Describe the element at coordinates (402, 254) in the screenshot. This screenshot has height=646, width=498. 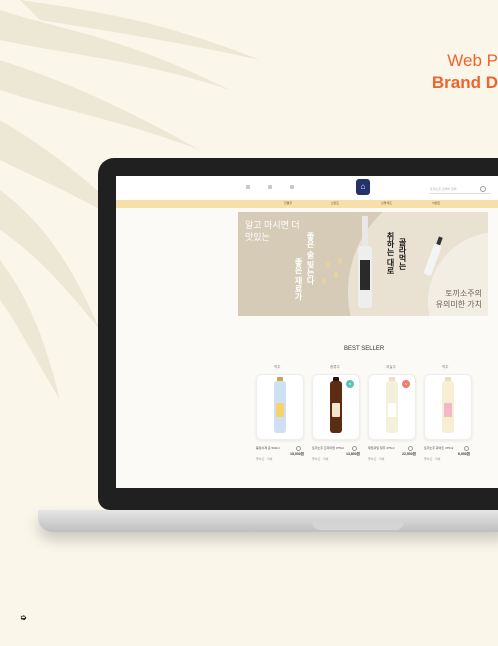
I see `hero-vertical-text-4: 골라먹는` at that location.